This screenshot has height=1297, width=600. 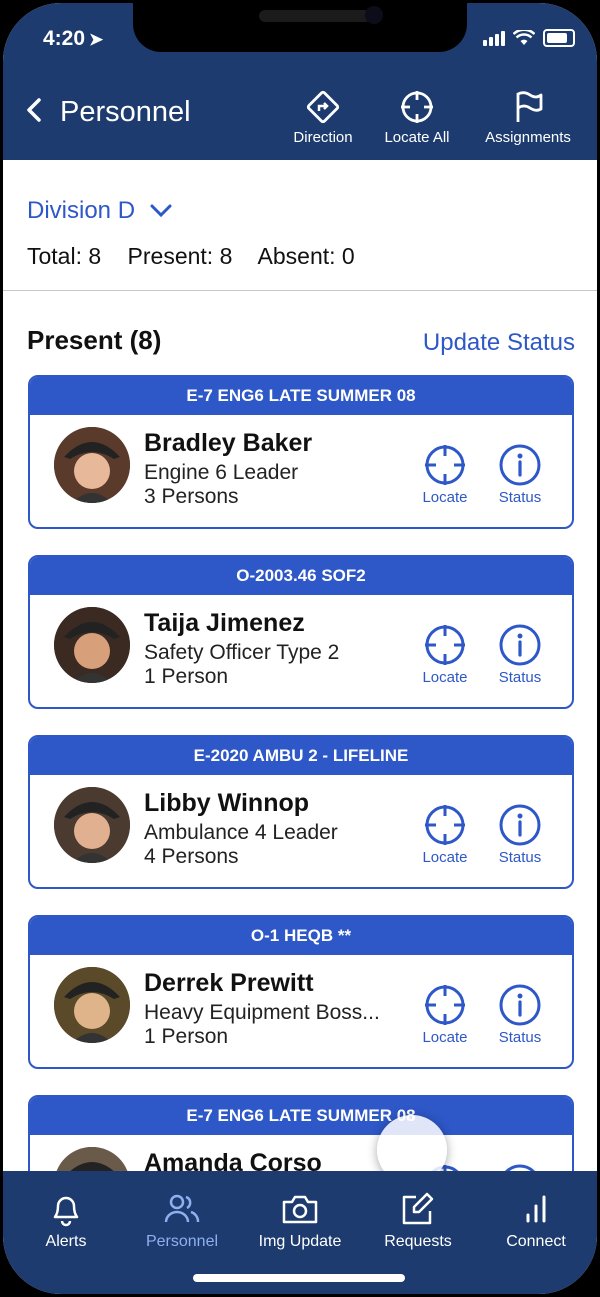 I want to click on signal-bars-icon, so click(x=536, y=1209).